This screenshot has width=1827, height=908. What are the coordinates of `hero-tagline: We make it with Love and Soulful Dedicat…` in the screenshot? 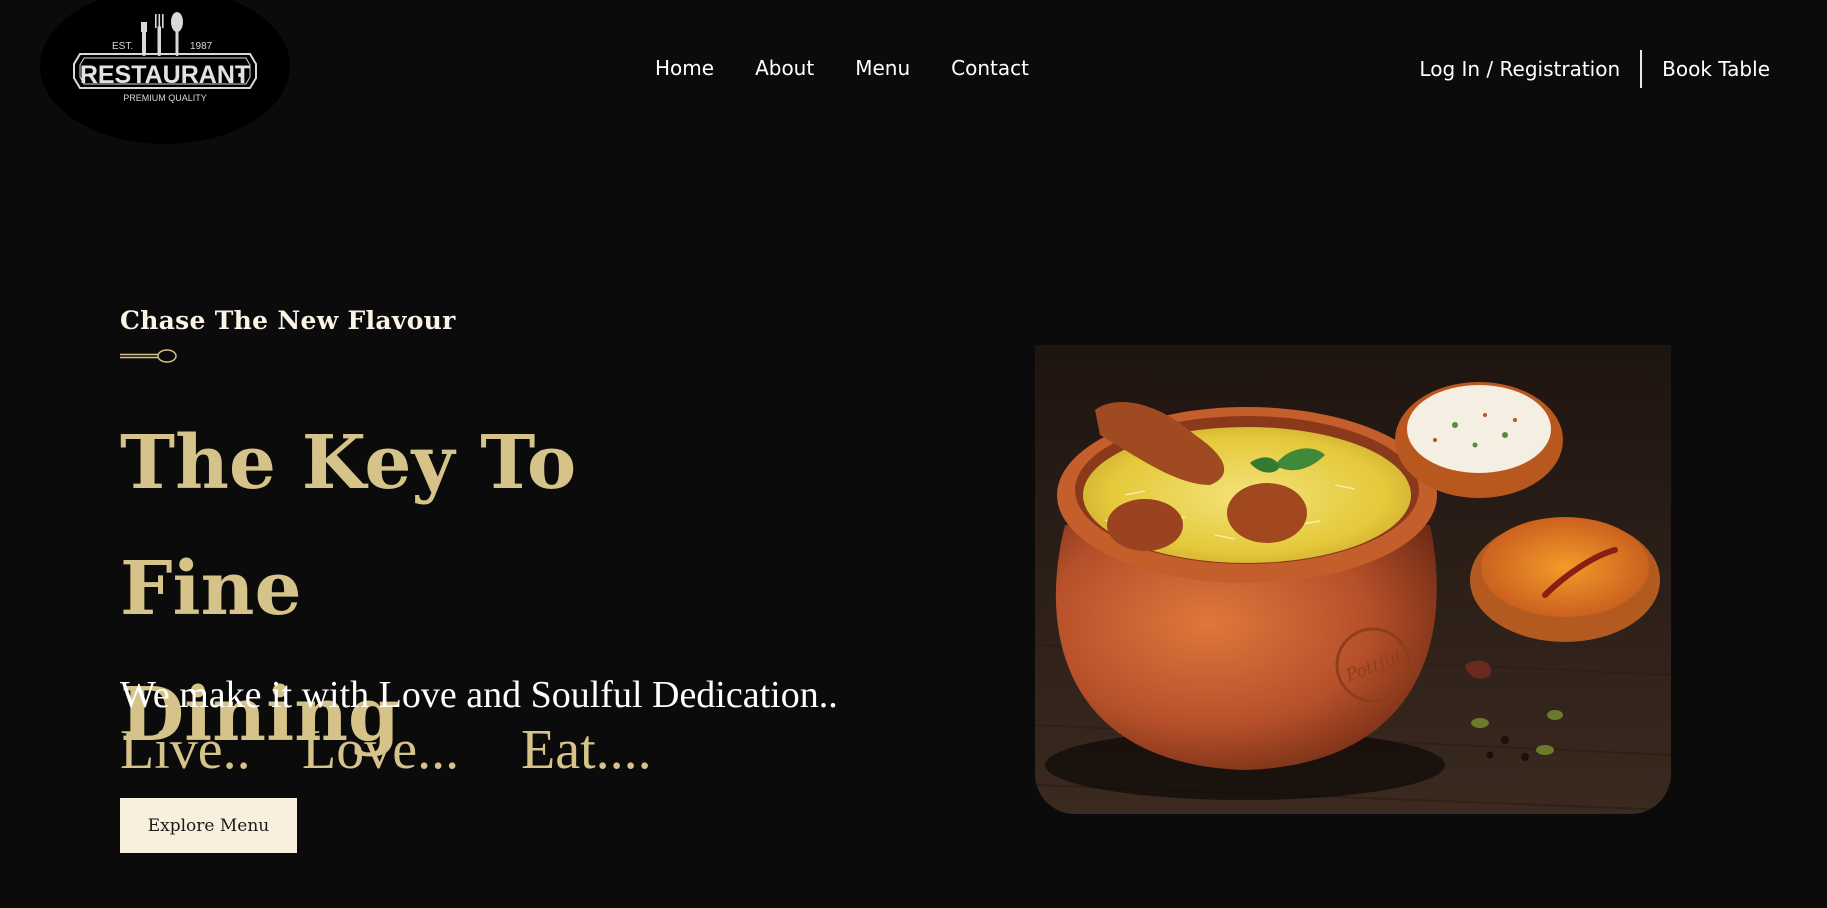 It's located at (479, 695).